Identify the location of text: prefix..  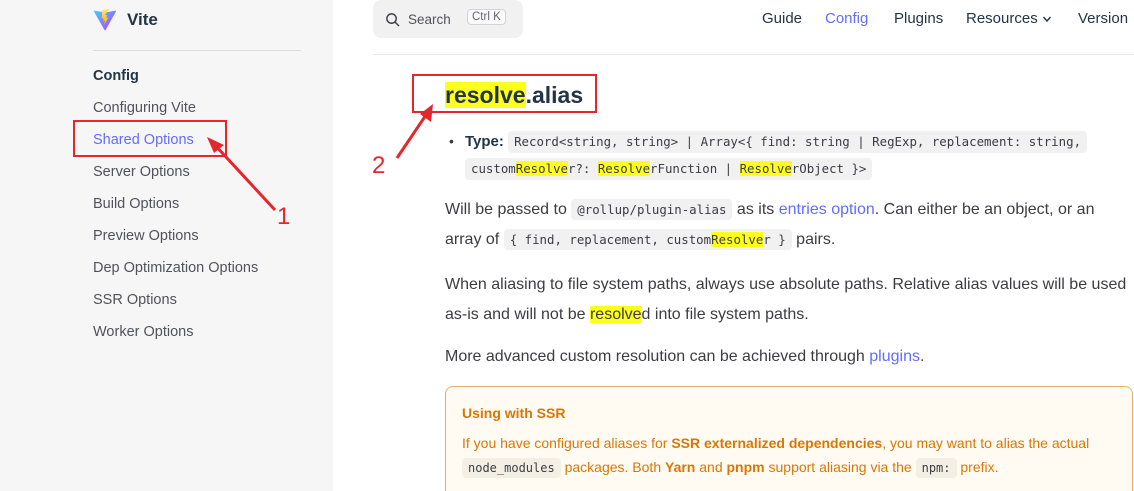
(977, 467).